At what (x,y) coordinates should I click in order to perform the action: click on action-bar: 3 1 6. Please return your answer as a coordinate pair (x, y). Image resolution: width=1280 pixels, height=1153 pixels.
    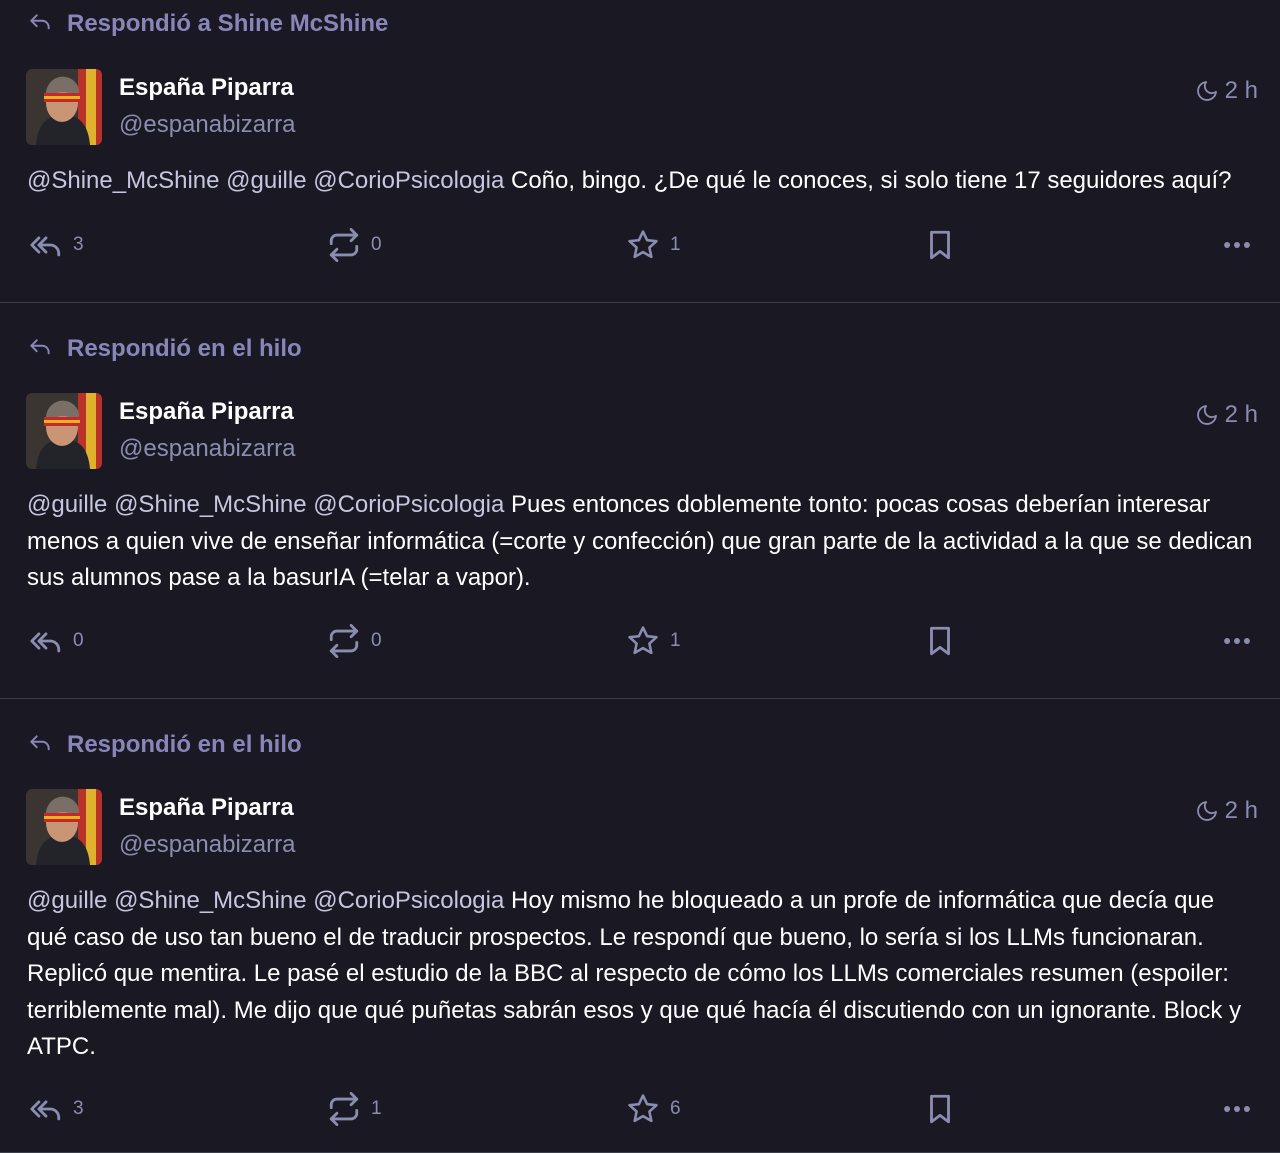
    Looking at the image, I should click on (640, 1112).